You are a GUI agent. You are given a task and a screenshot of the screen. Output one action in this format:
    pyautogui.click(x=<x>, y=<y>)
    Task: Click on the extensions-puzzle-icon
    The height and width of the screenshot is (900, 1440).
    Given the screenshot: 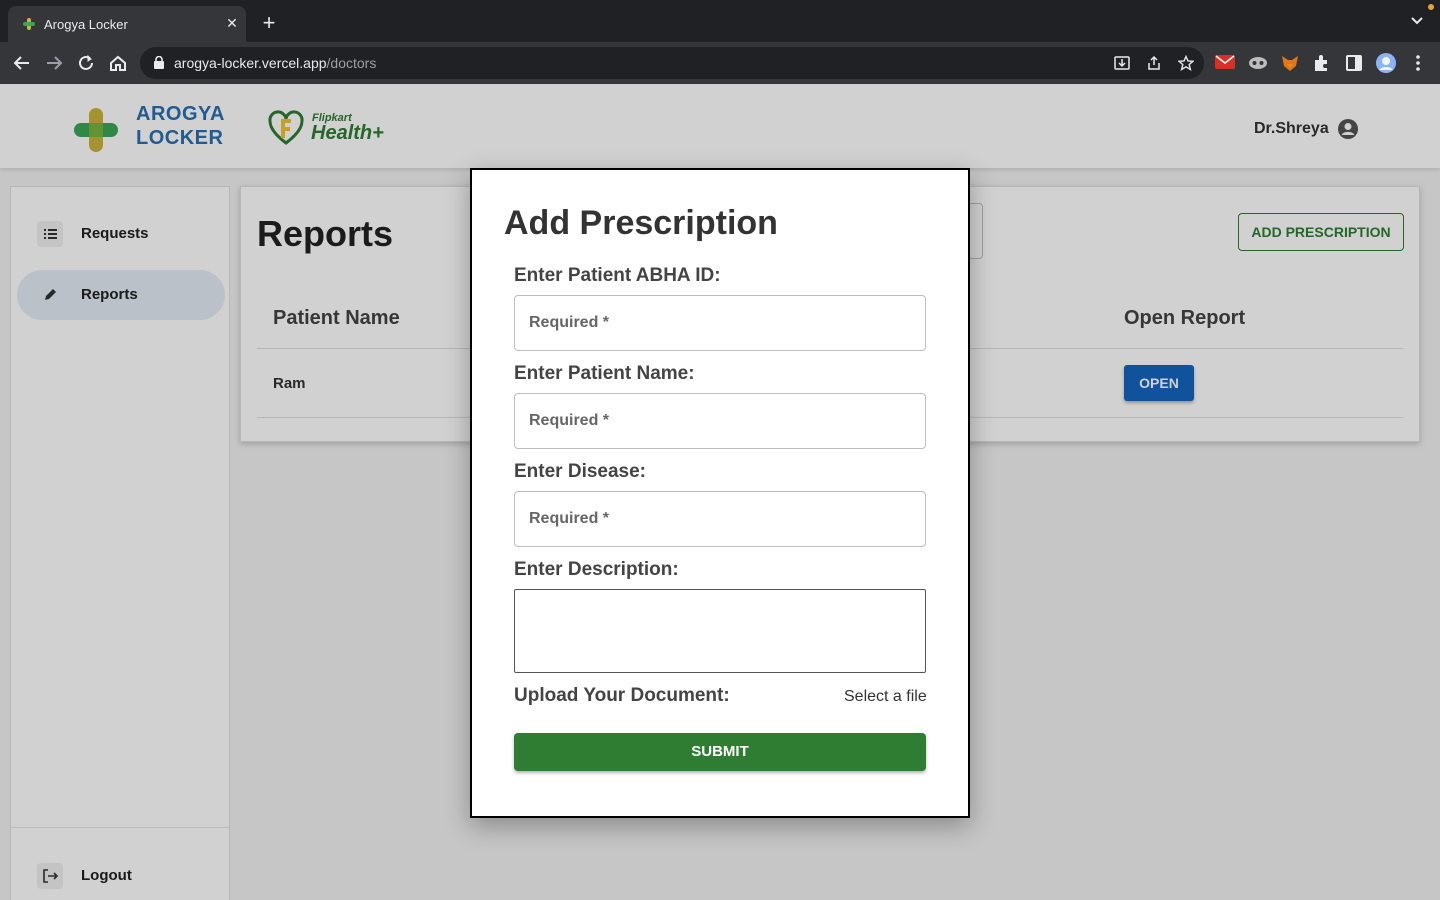 What is the action you would take?
    pyautogui.click(x=1322, y=63)
    